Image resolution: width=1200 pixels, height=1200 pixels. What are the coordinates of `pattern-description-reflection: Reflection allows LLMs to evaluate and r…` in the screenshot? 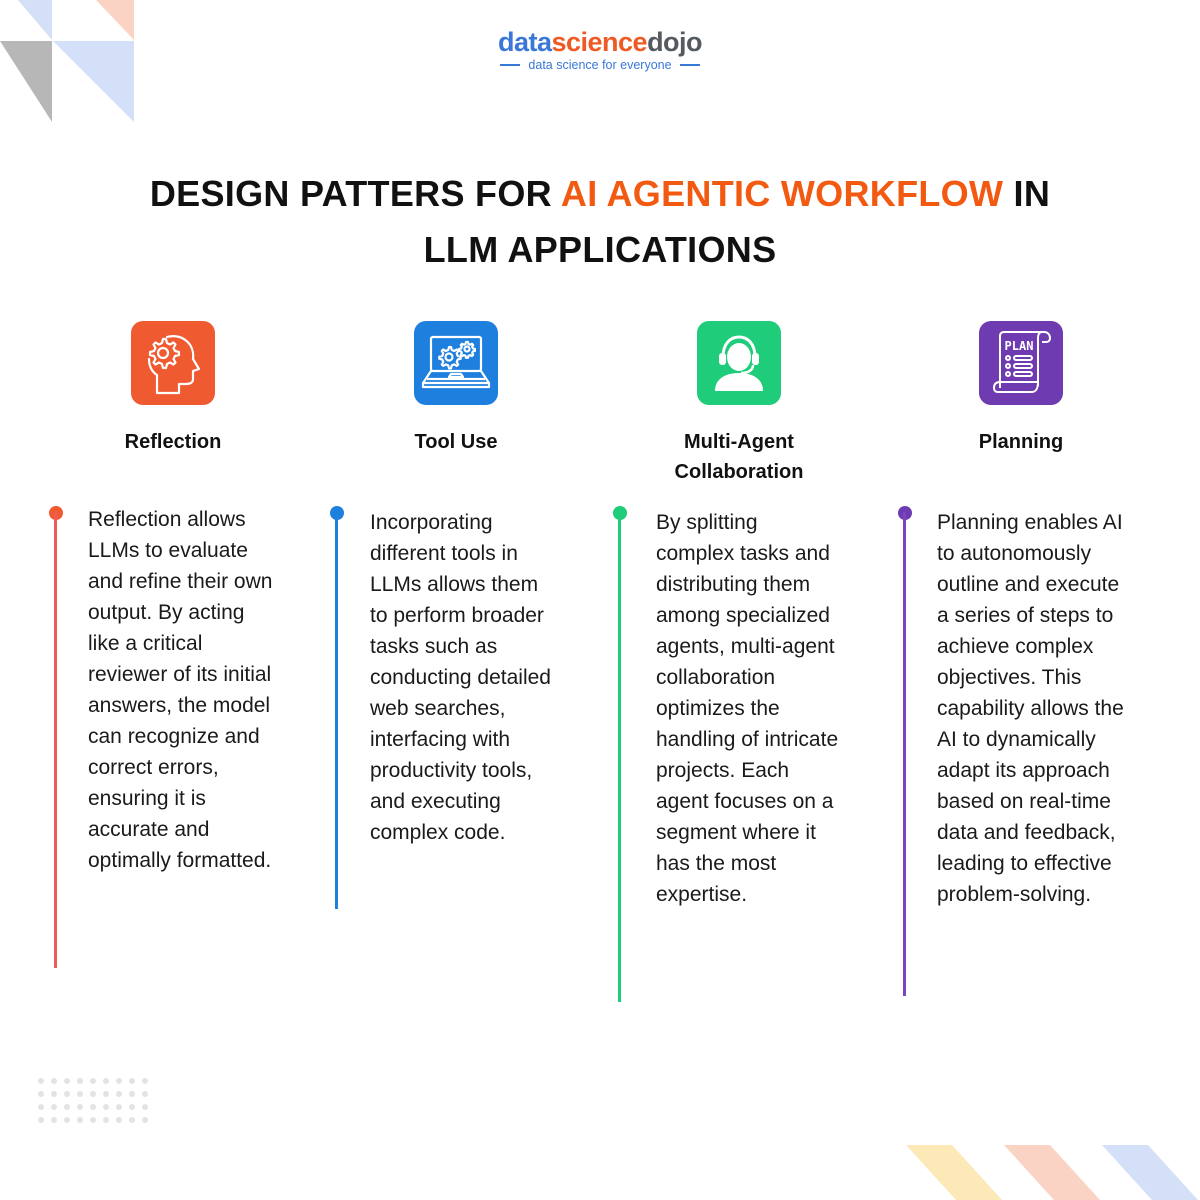 It's located at (180, 690).